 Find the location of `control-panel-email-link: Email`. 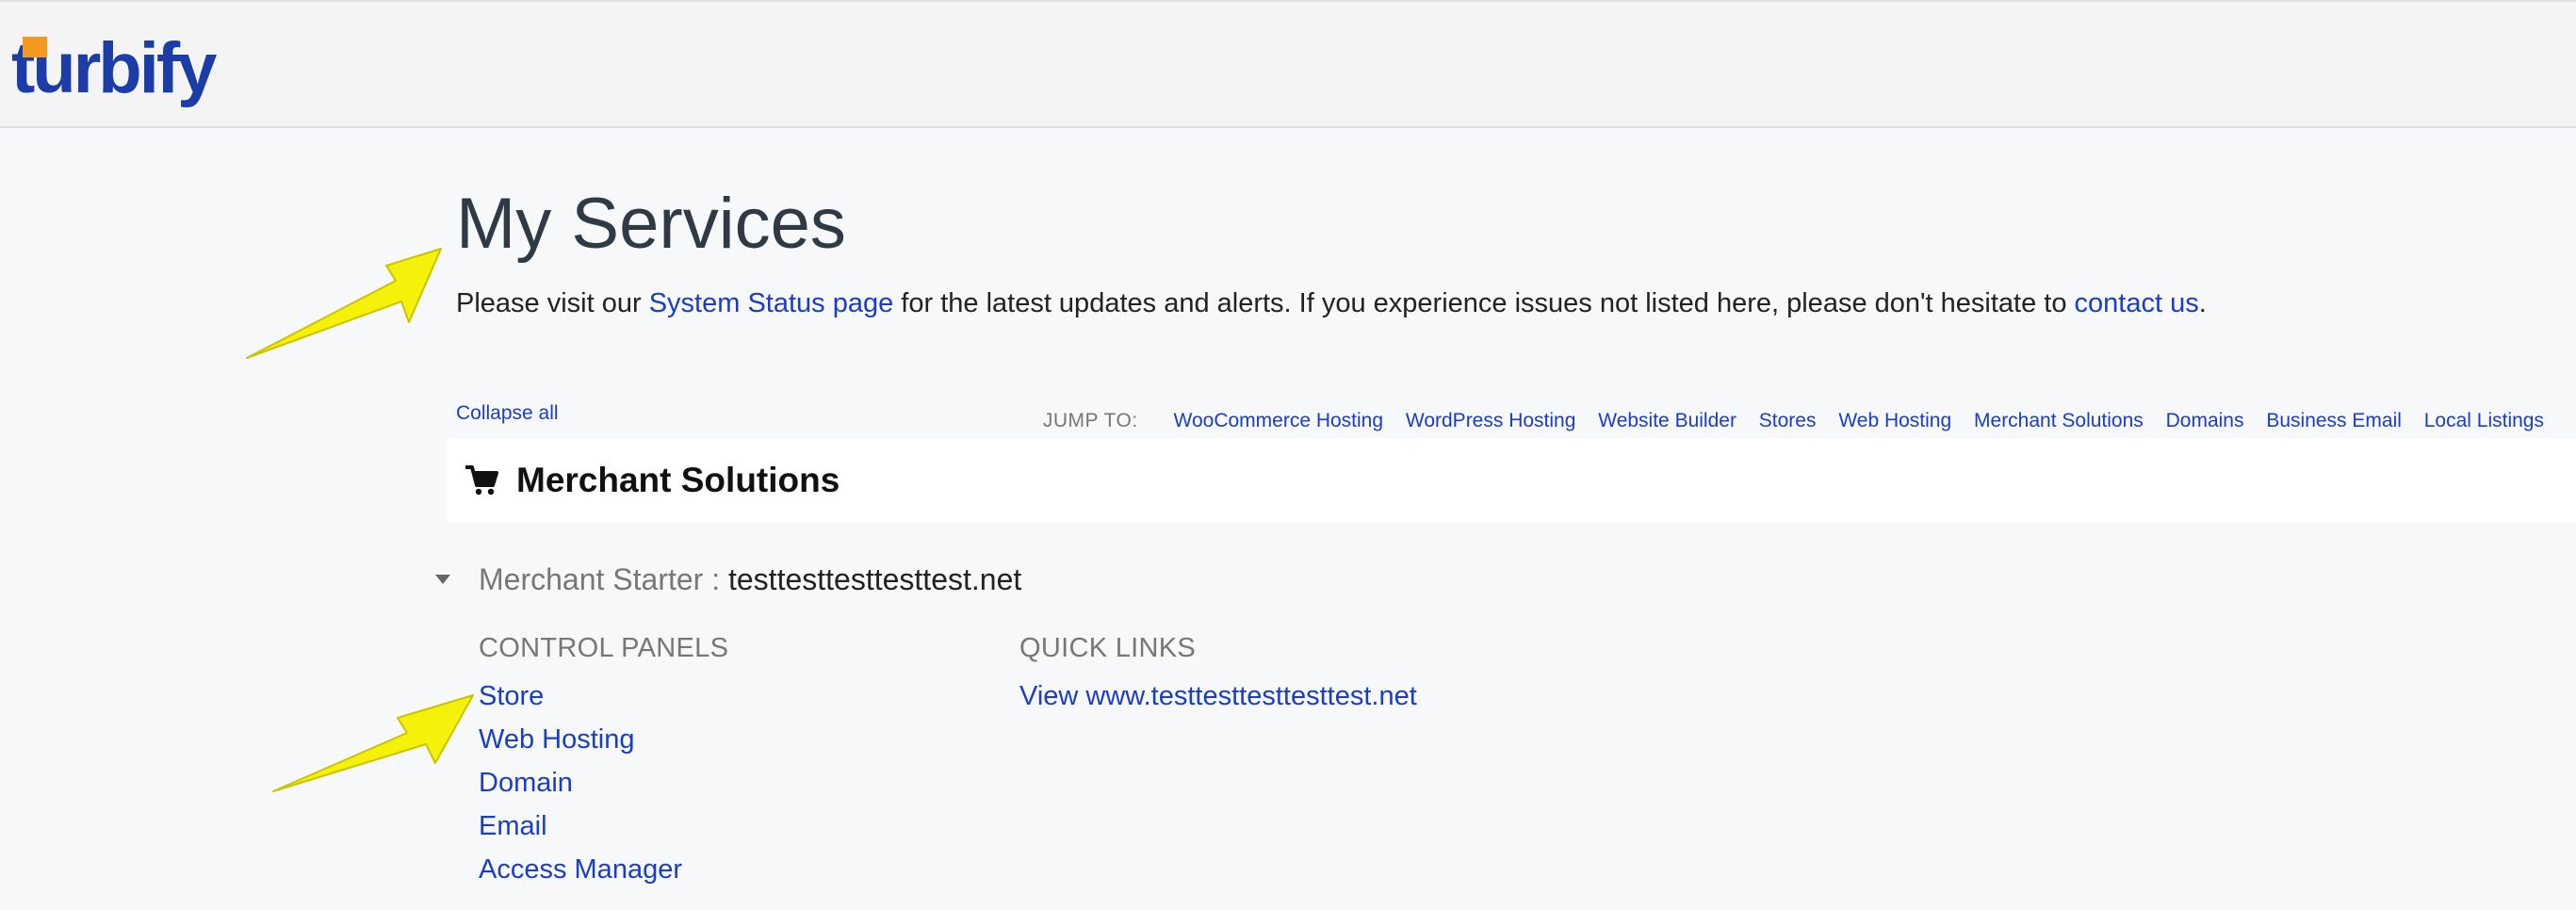

control-panel-email-link: Email is located at coordinates (603, 826).